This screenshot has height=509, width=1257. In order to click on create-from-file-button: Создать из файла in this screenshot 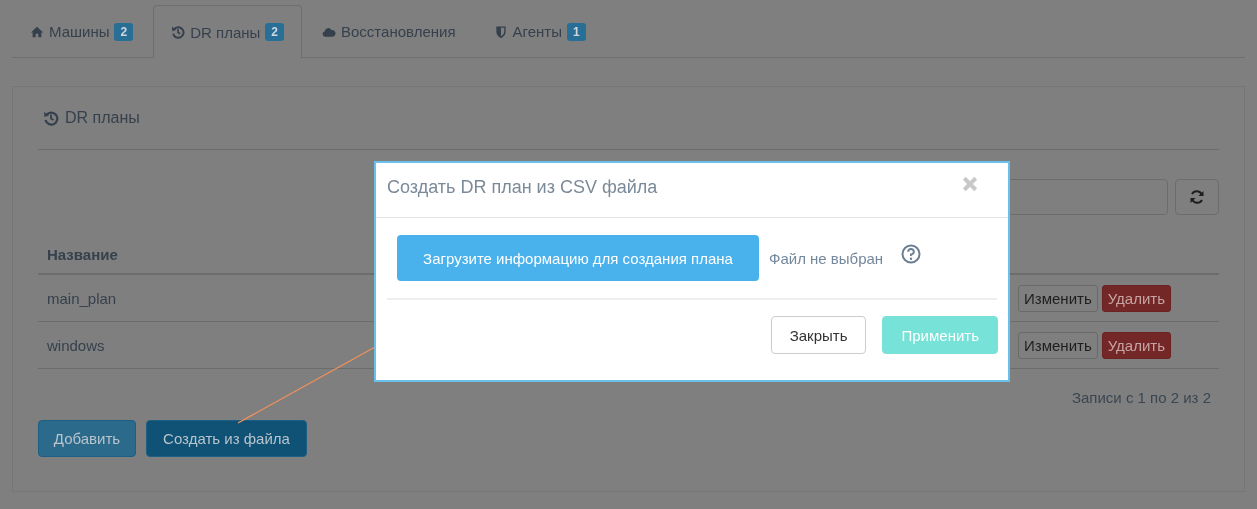, I will do `click(226, 438)`.